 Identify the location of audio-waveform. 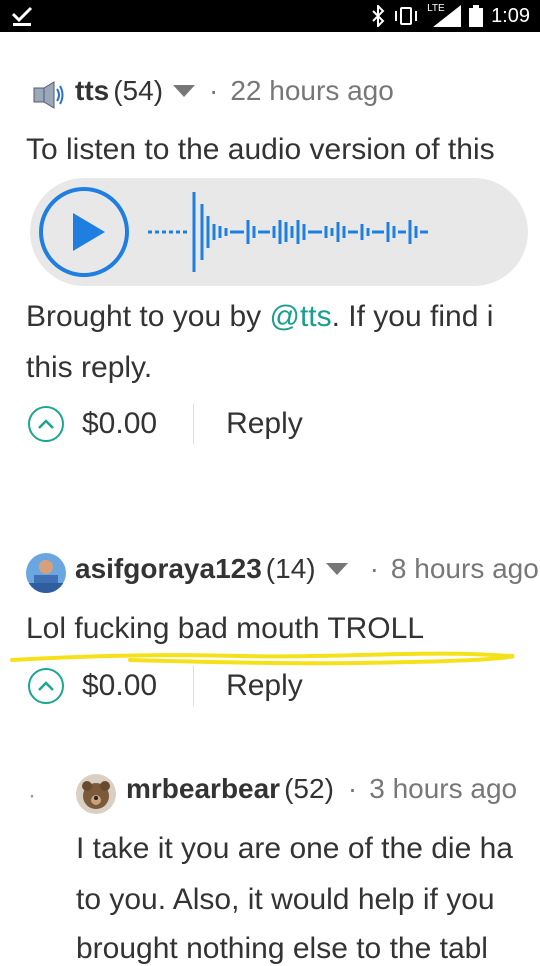
(329, 232).